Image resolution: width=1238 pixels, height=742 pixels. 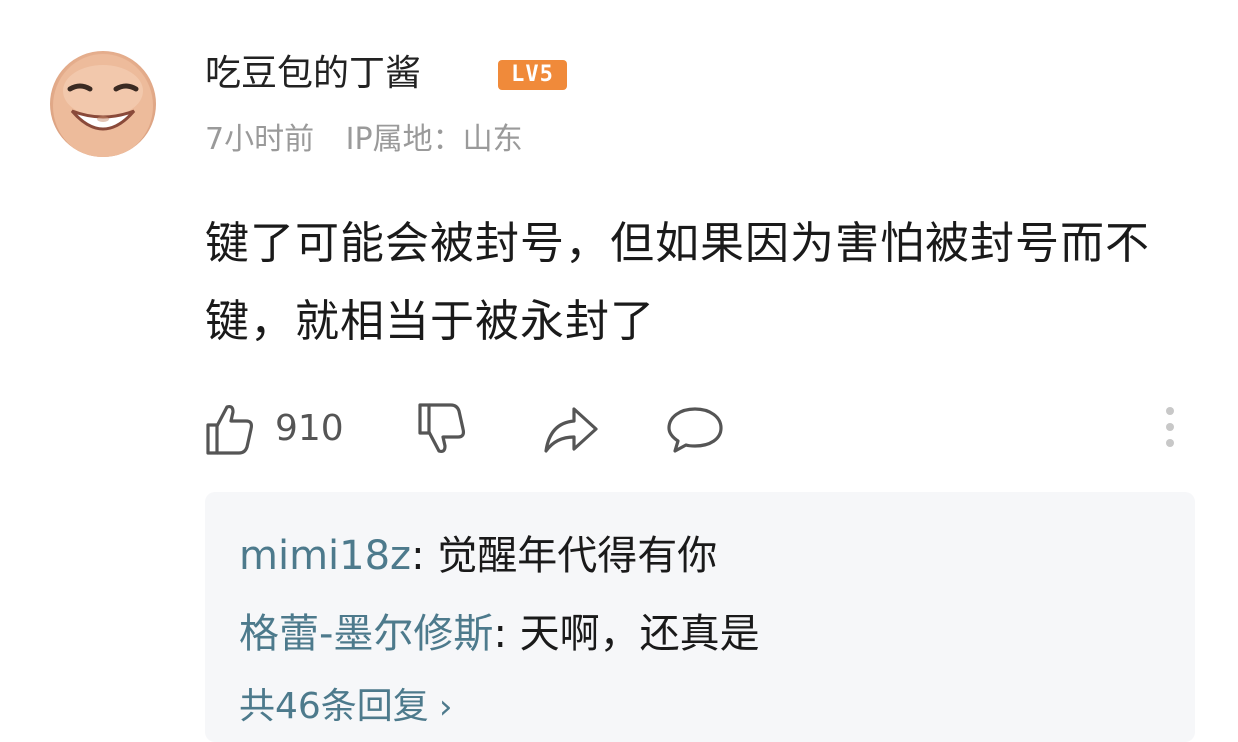 I want to click on share-icon, so click(x=570, y=429).